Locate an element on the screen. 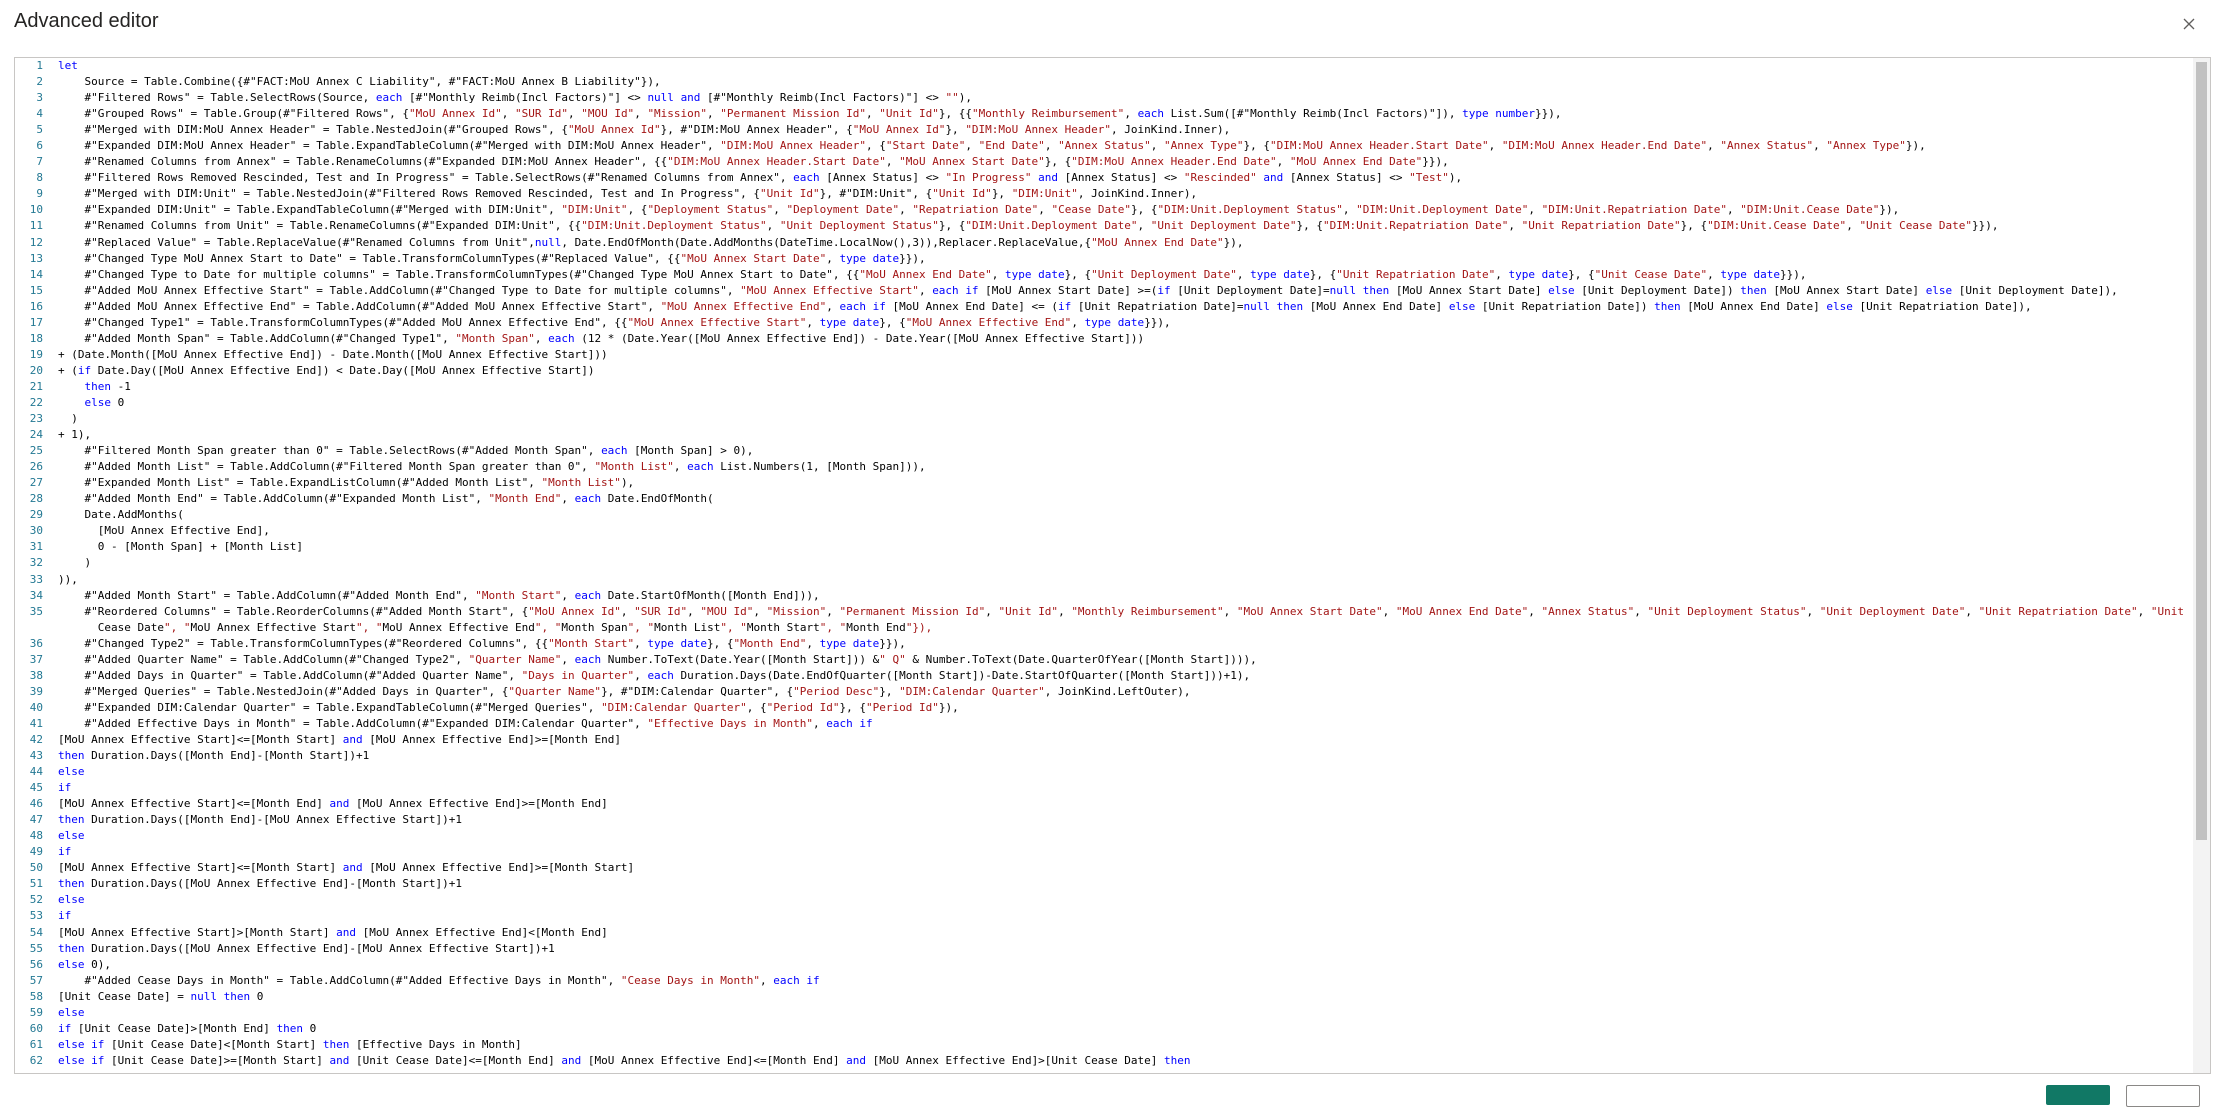 The image size is (2223, 1107). close-button is located at coordinates (2189, 24).